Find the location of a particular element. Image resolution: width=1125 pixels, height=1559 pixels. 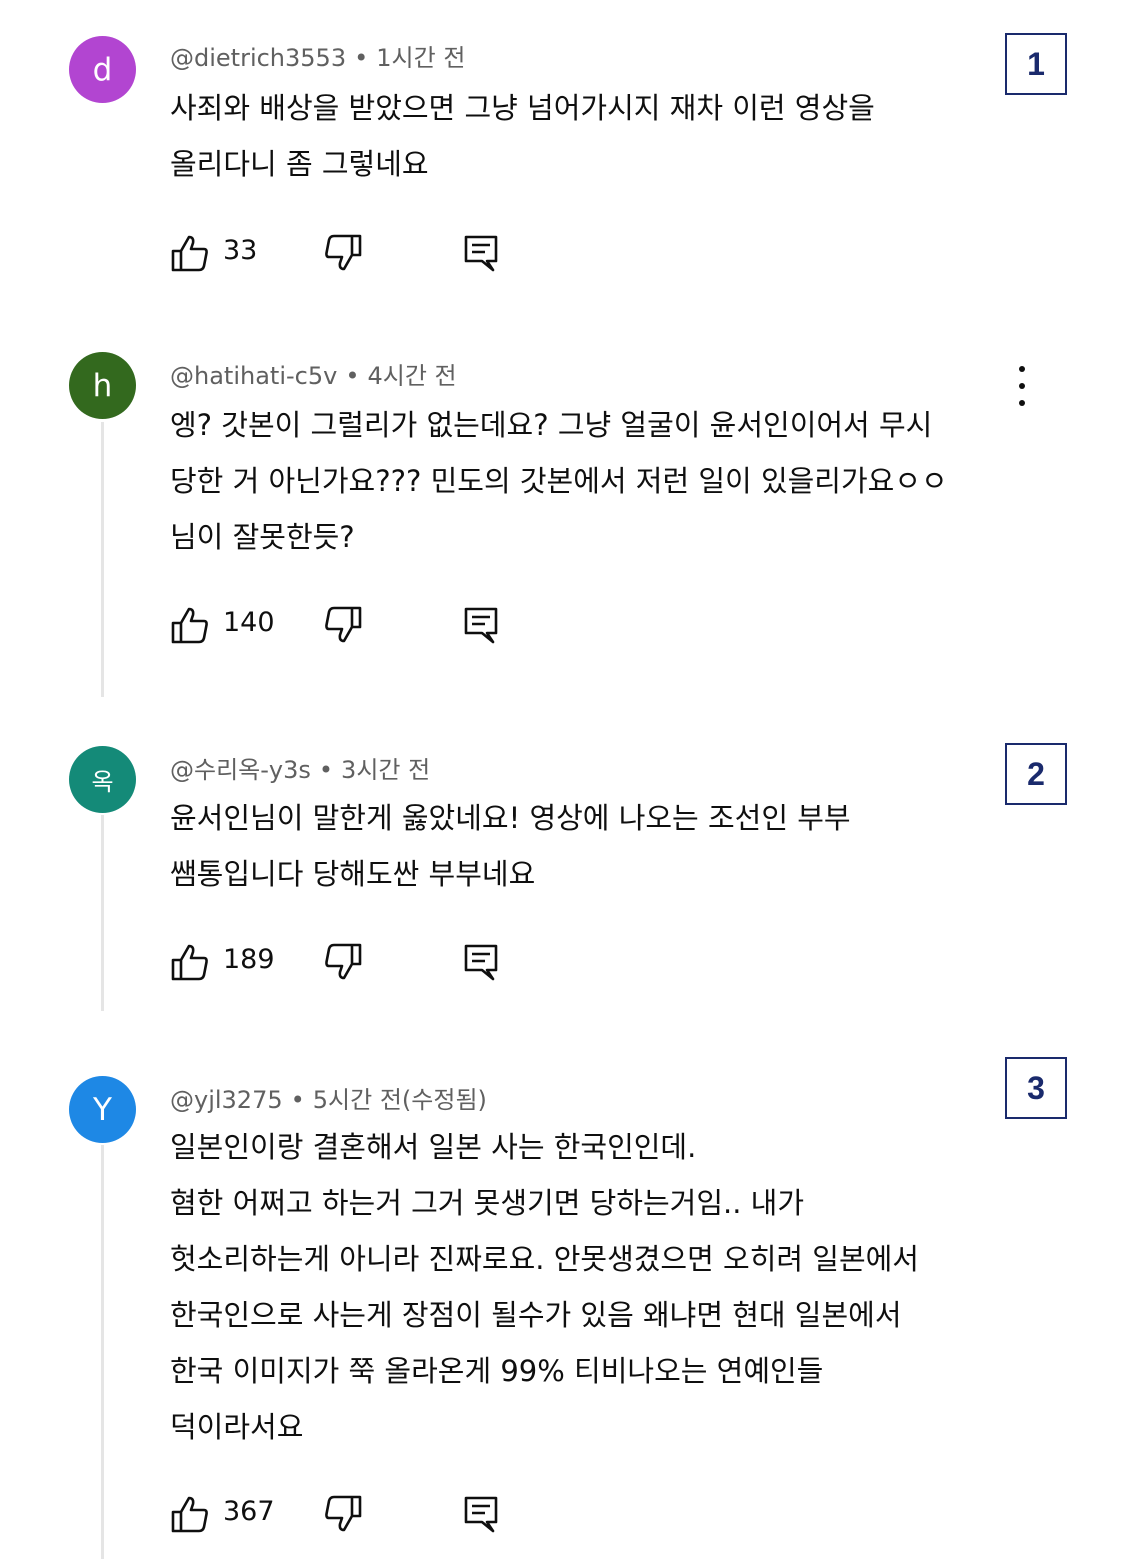

annotation-marker: 2 is located at coordinates (1036, 774).